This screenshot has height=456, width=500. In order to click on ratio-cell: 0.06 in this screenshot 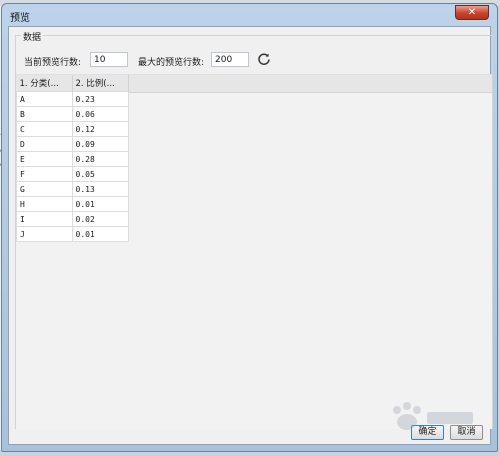, I will do `click(100, 114)`.